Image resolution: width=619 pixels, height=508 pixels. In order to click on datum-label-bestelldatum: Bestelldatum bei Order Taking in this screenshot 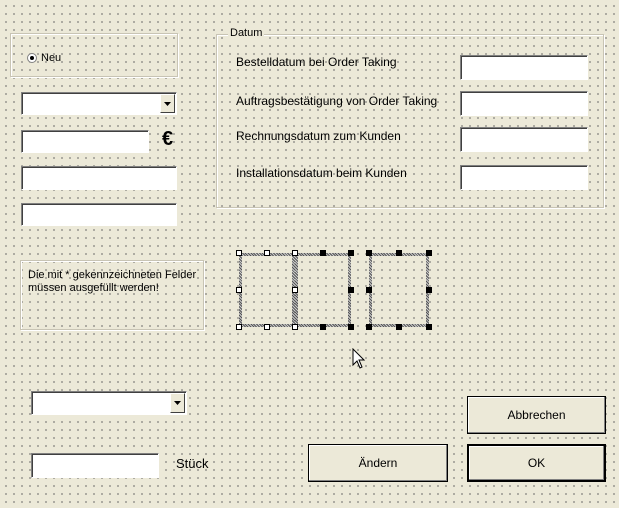, I will do `click(316, 62)`.